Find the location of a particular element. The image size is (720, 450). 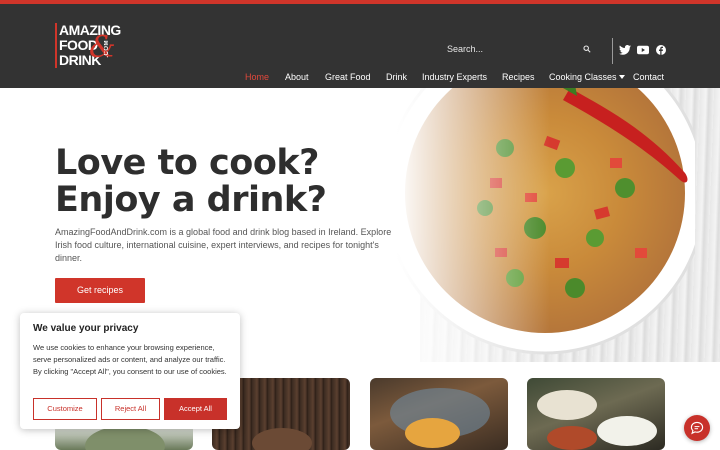

youtube-icon is located at coordinates (643, 50).